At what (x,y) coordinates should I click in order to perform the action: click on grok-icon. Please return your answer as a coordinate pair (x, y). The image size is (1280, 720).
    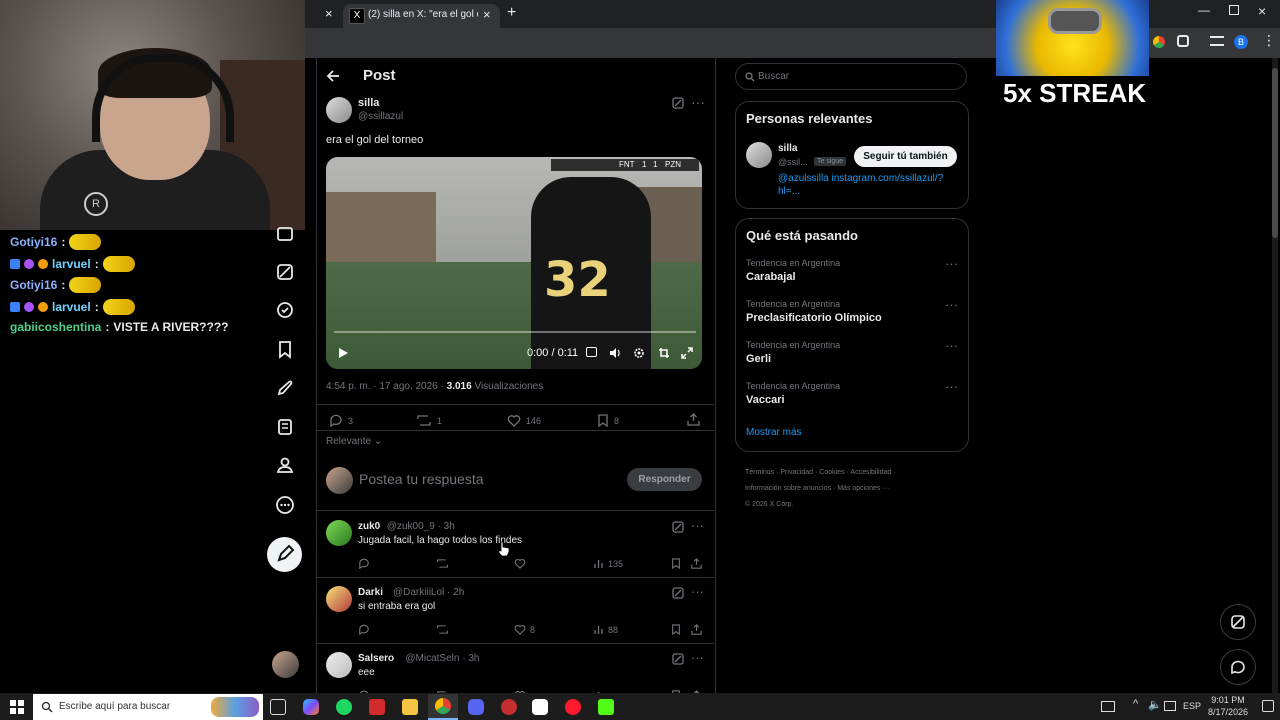
    Looking at the image, I should click on (285, 272).